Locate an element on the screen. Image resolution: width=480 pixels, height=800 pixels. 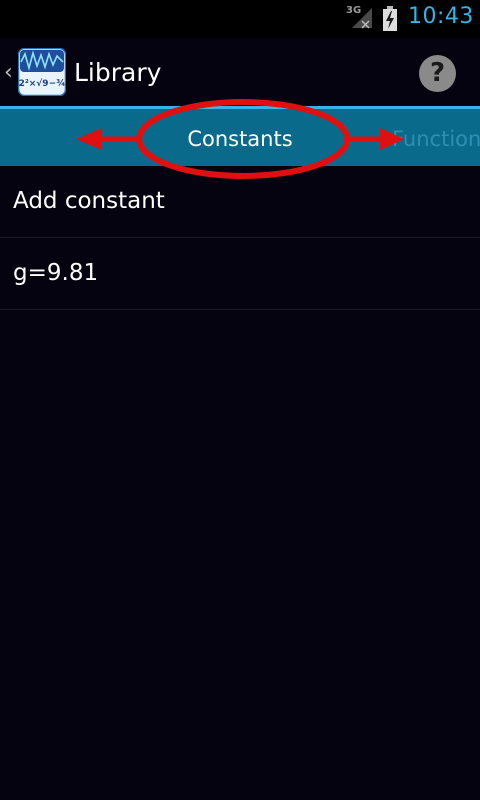
app-icon-text: 2²×√9−¾ is located at coordinates (42, 83).